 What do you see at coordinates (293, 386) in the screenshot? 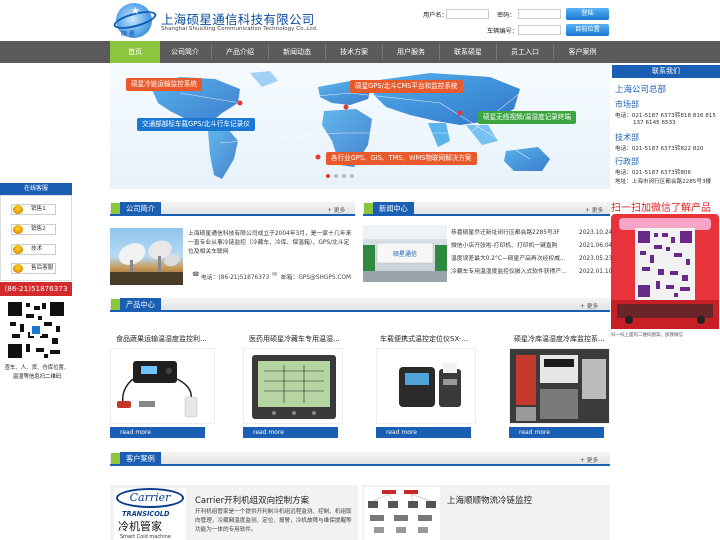
I see `product-image-recorder` at bounding box center [293, 386].